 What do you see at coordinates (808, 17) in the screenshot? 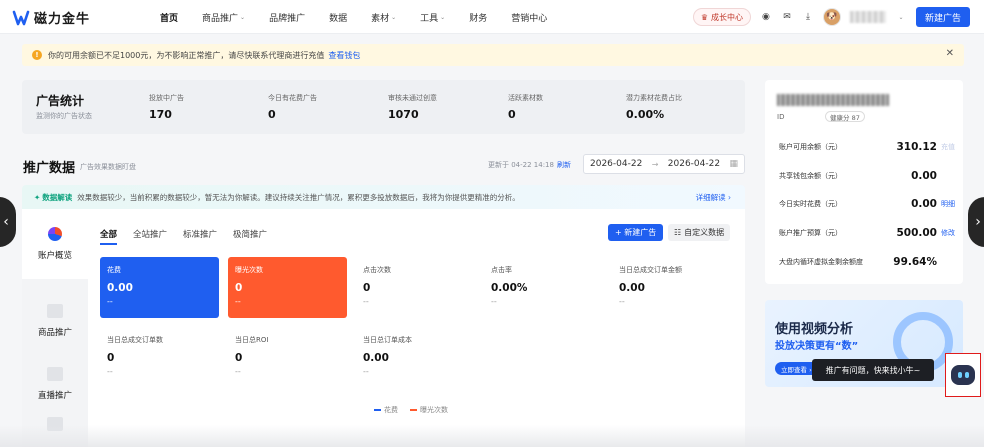
I see `download-icon: ⤓` at bounding box center [808, 17].